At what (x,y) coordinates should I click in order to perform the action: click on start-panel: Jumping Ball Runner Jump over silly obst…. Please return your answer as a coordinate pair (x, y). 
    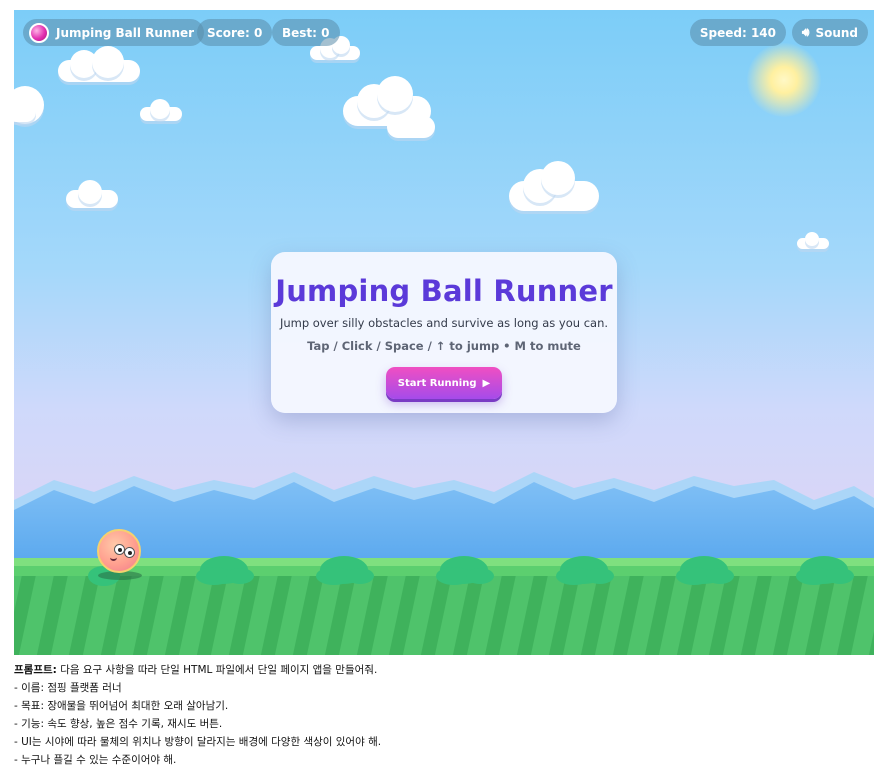
    Looking at the image, I should click on (444, 332).